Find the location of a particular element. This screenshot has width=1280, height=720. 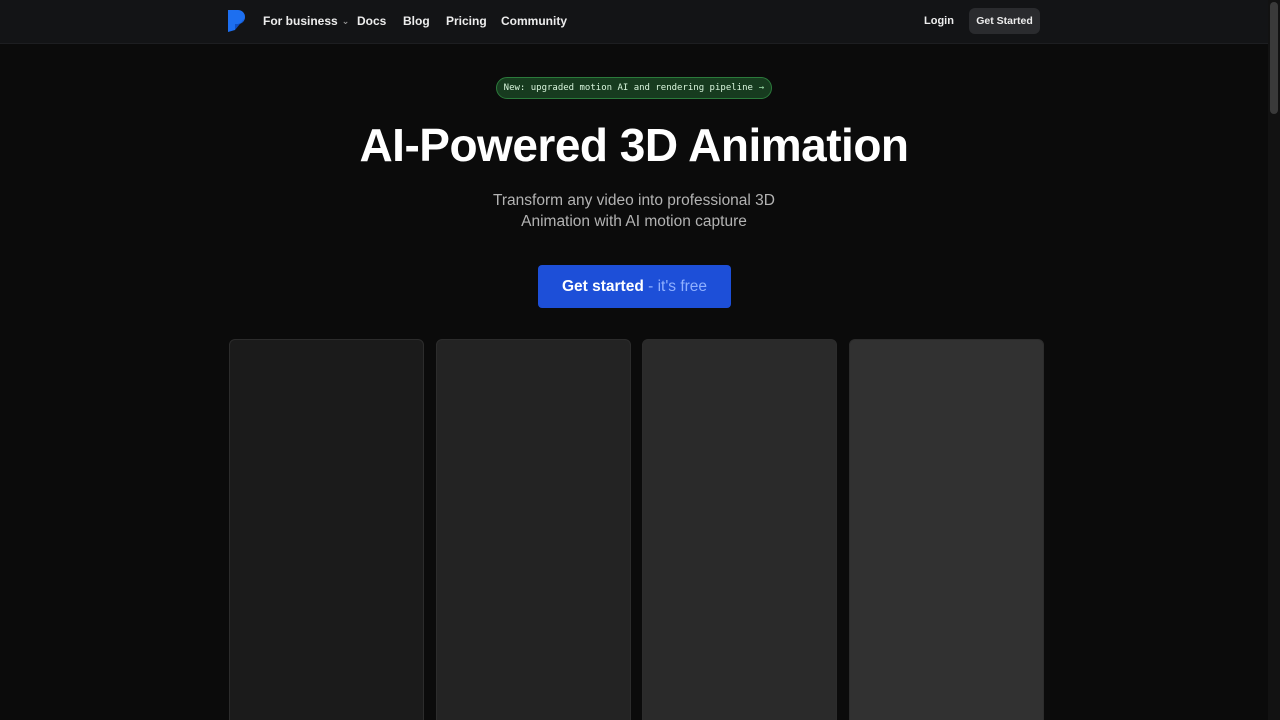

nav-pricing: Pricing is located at coordinates (466, 21).